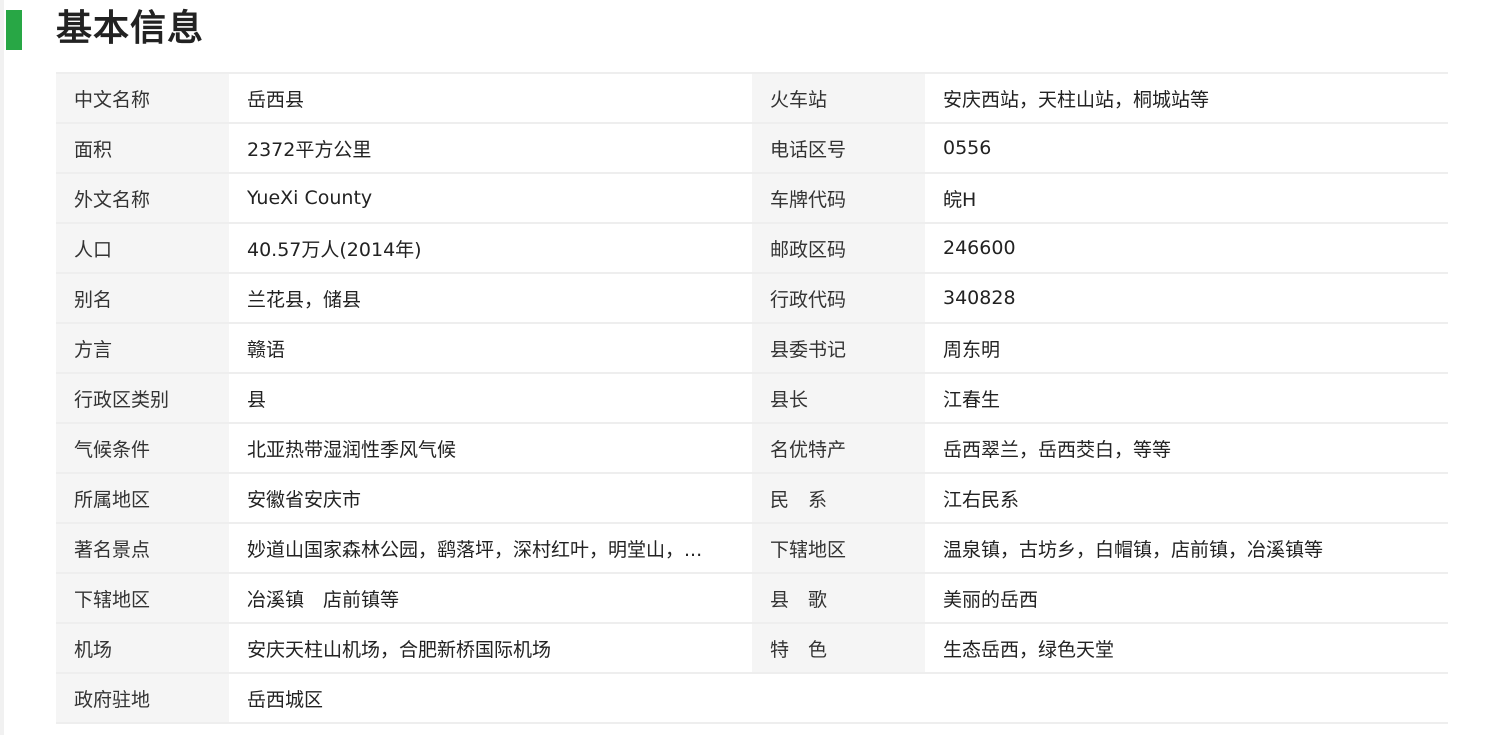  Describe the element at coordinates (142, 147) in the screenshot. I see `field-label: 面积` at that location.